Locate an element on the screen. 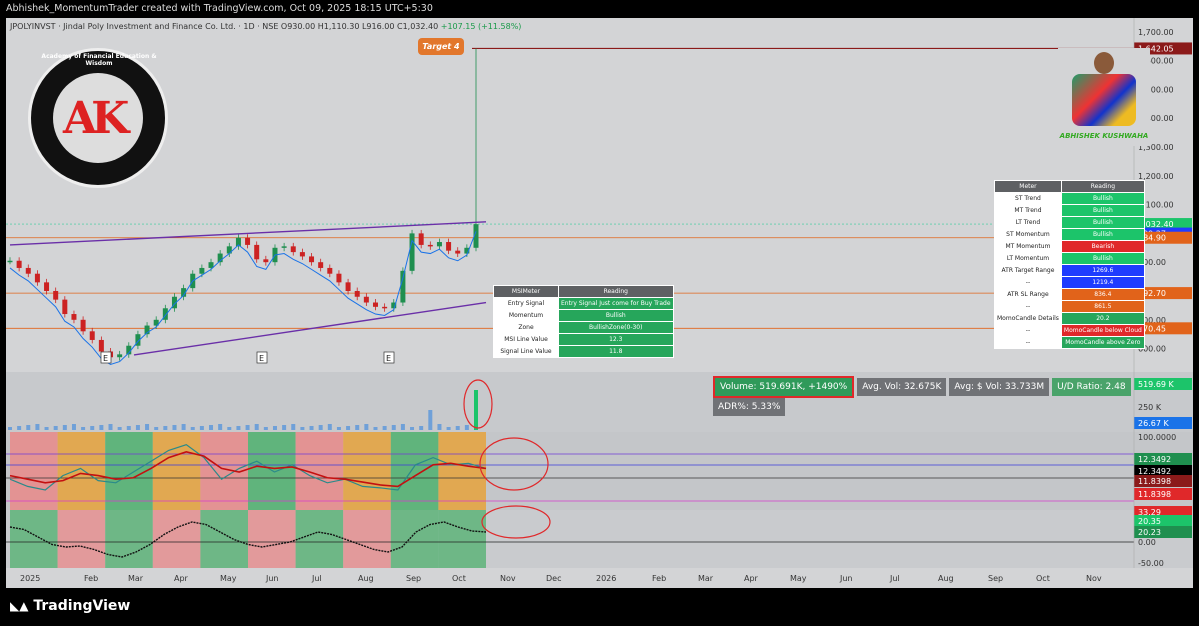 Image resolution: width=1199 pixels, height=626 pixels. table-value-cell: BullishZone(0-30) is located at coordinates (616, 327).